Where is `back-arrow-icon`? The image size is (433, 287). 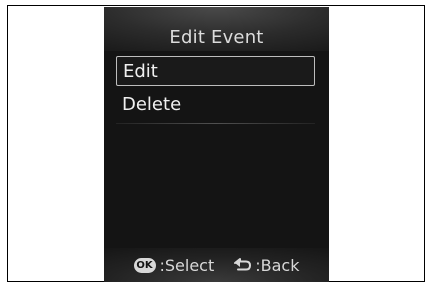
back-arrow-icon is located at coordinates (242, 265).